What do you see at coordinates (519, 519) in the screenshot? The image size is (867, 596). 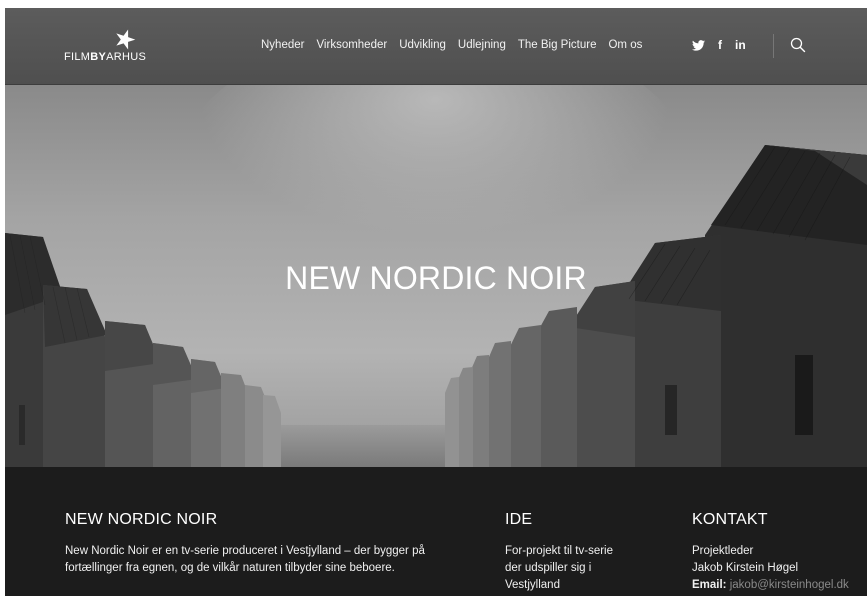 I see `idea-heading: IDE` at bounding box center [519, 519].